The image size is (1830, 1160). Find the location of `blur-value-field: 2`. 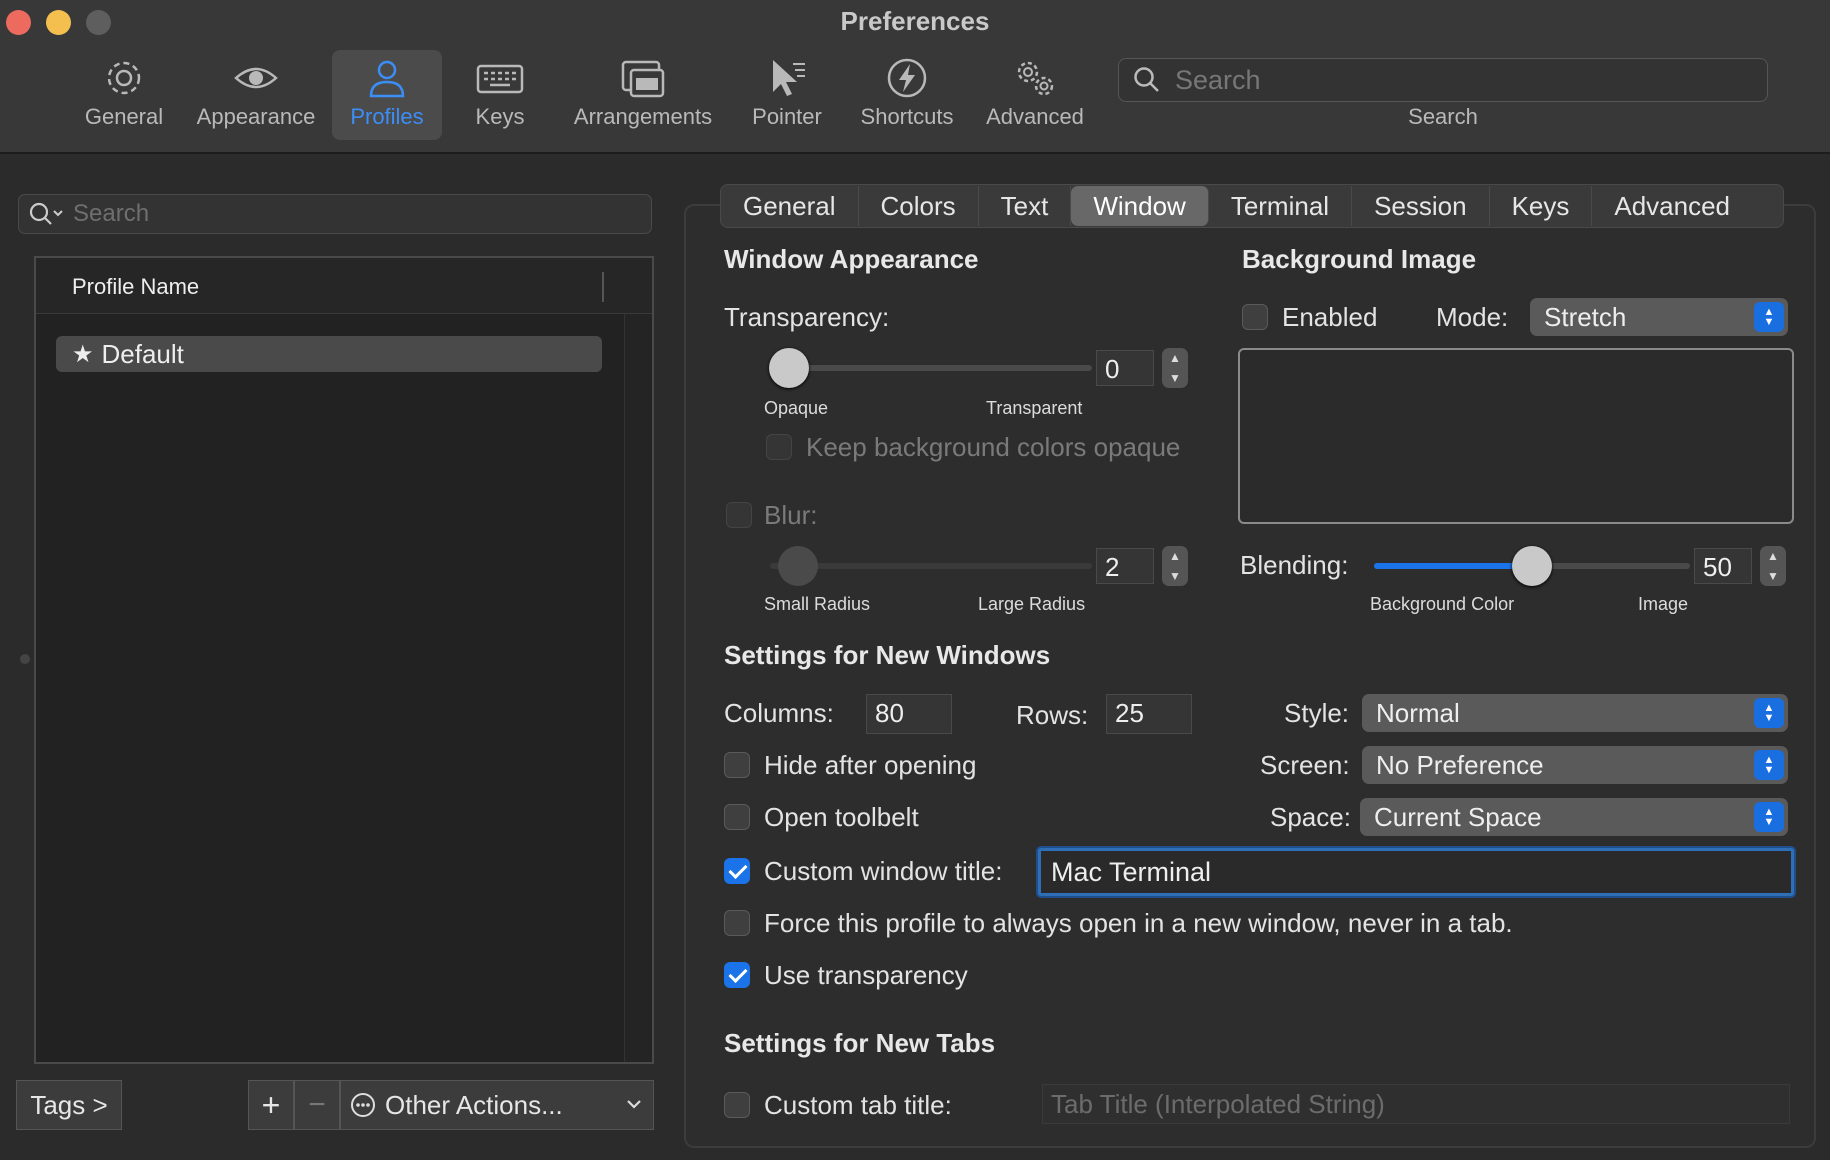

blur-value-field: 2 is located at coordinates (1125, 566).